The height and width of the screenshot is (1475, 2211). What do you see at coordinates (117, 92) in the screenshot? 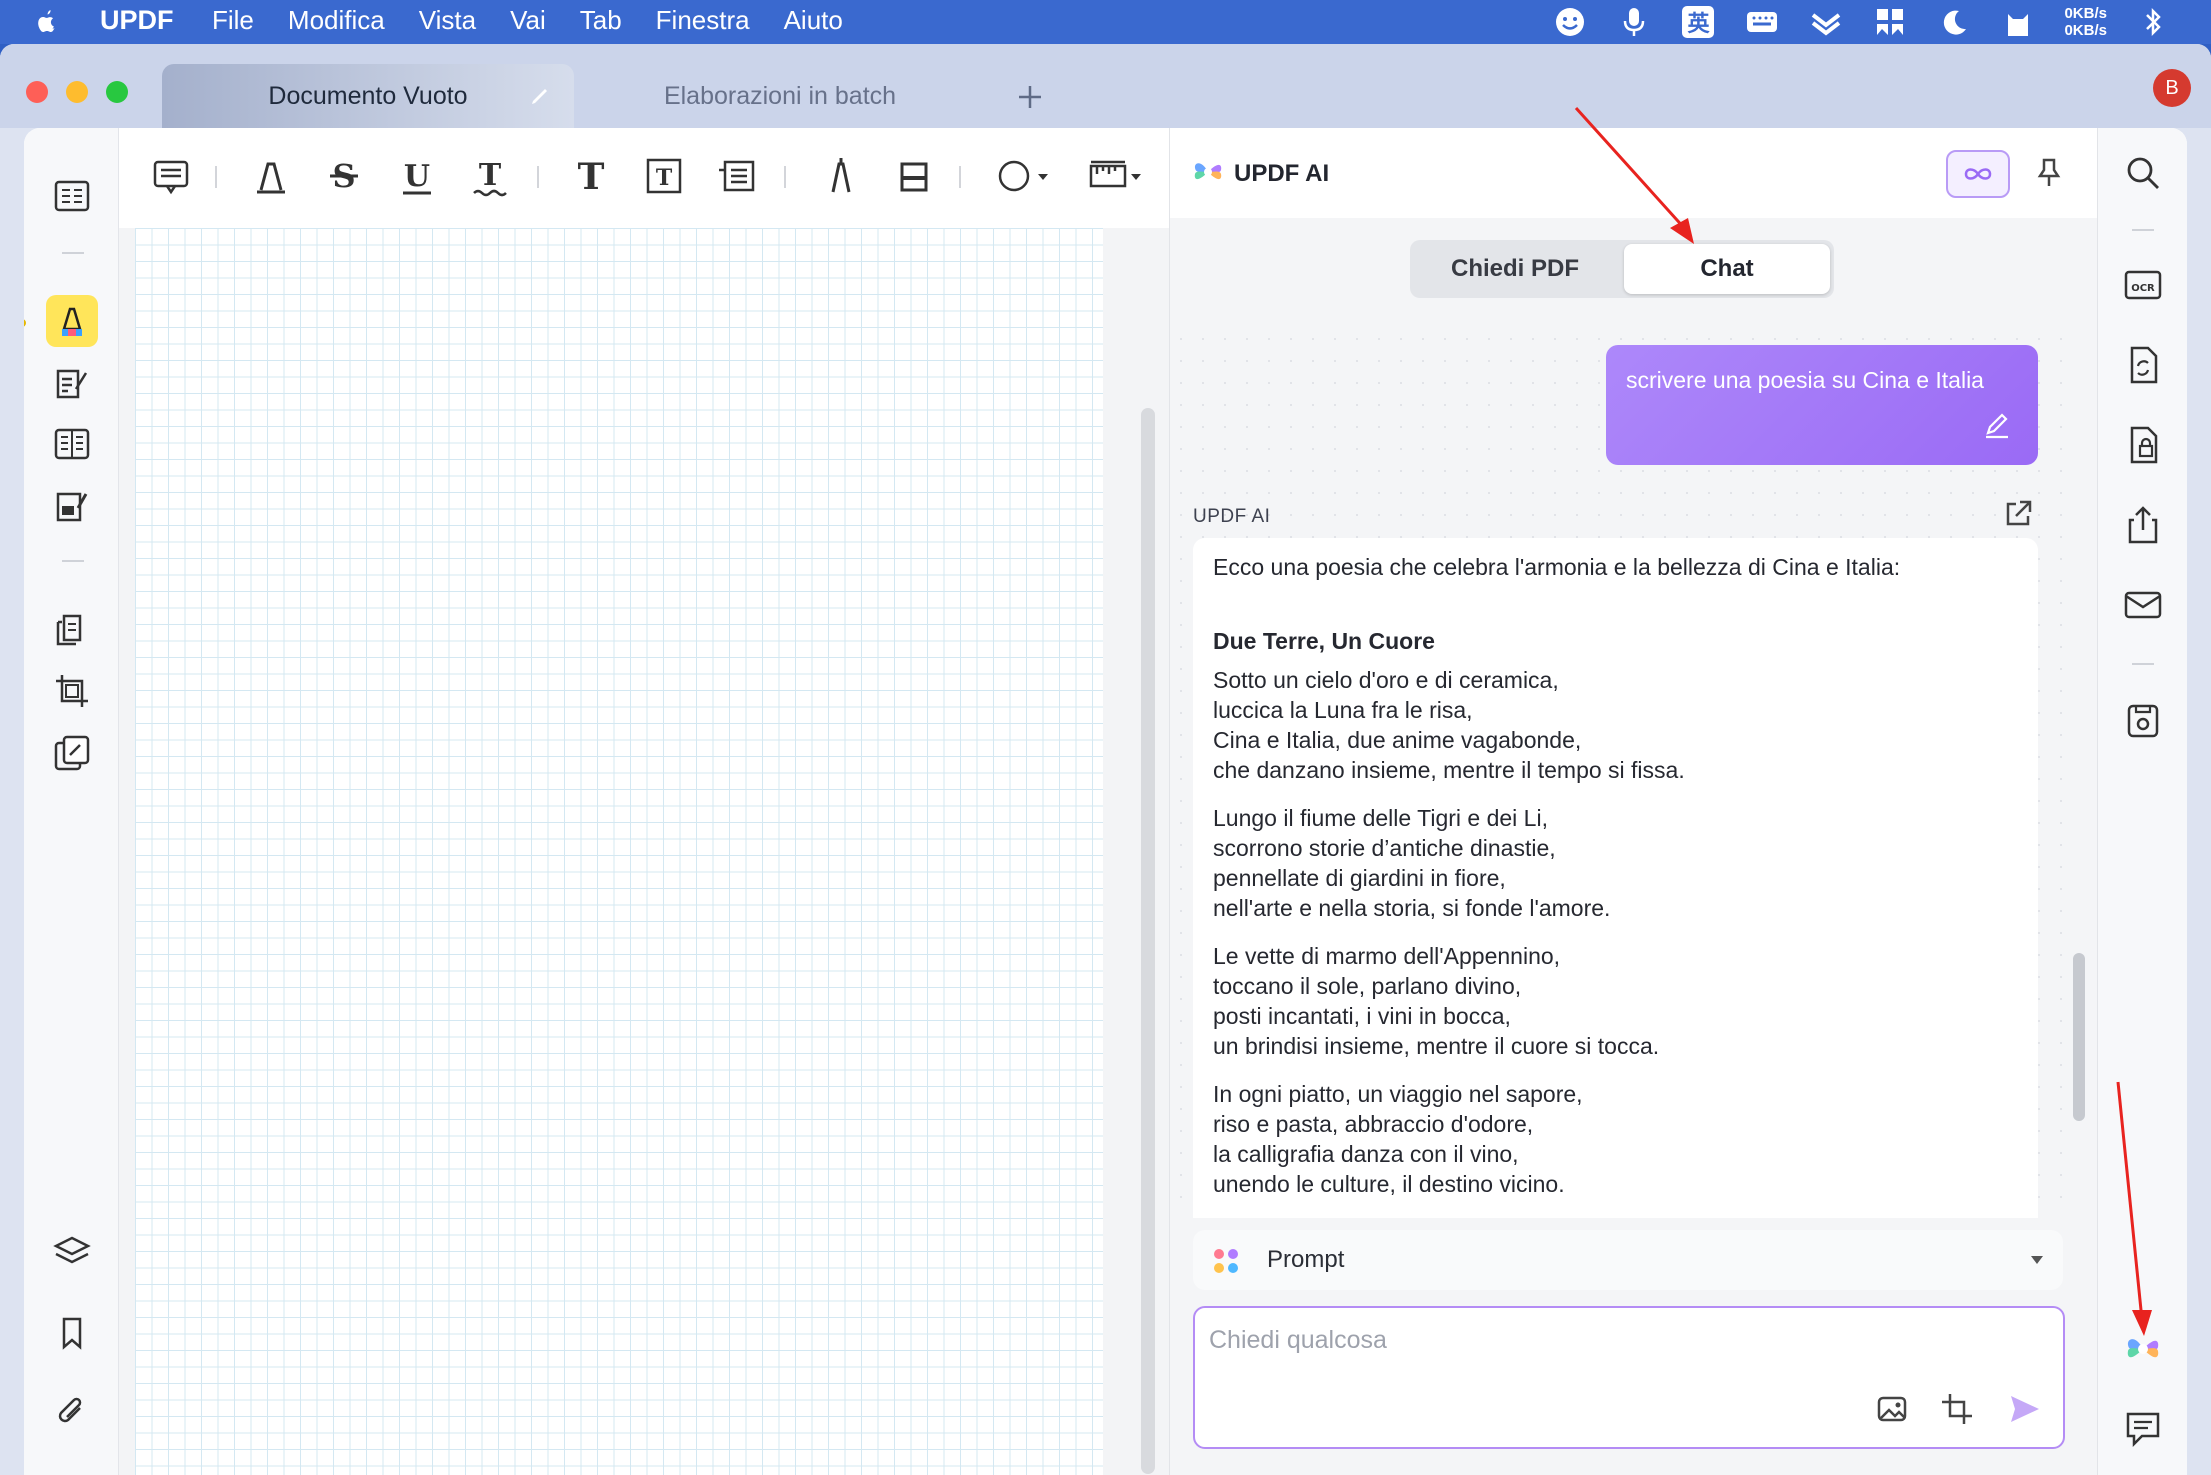
I see `maximize-window-button` at bounding box center [117, 92].